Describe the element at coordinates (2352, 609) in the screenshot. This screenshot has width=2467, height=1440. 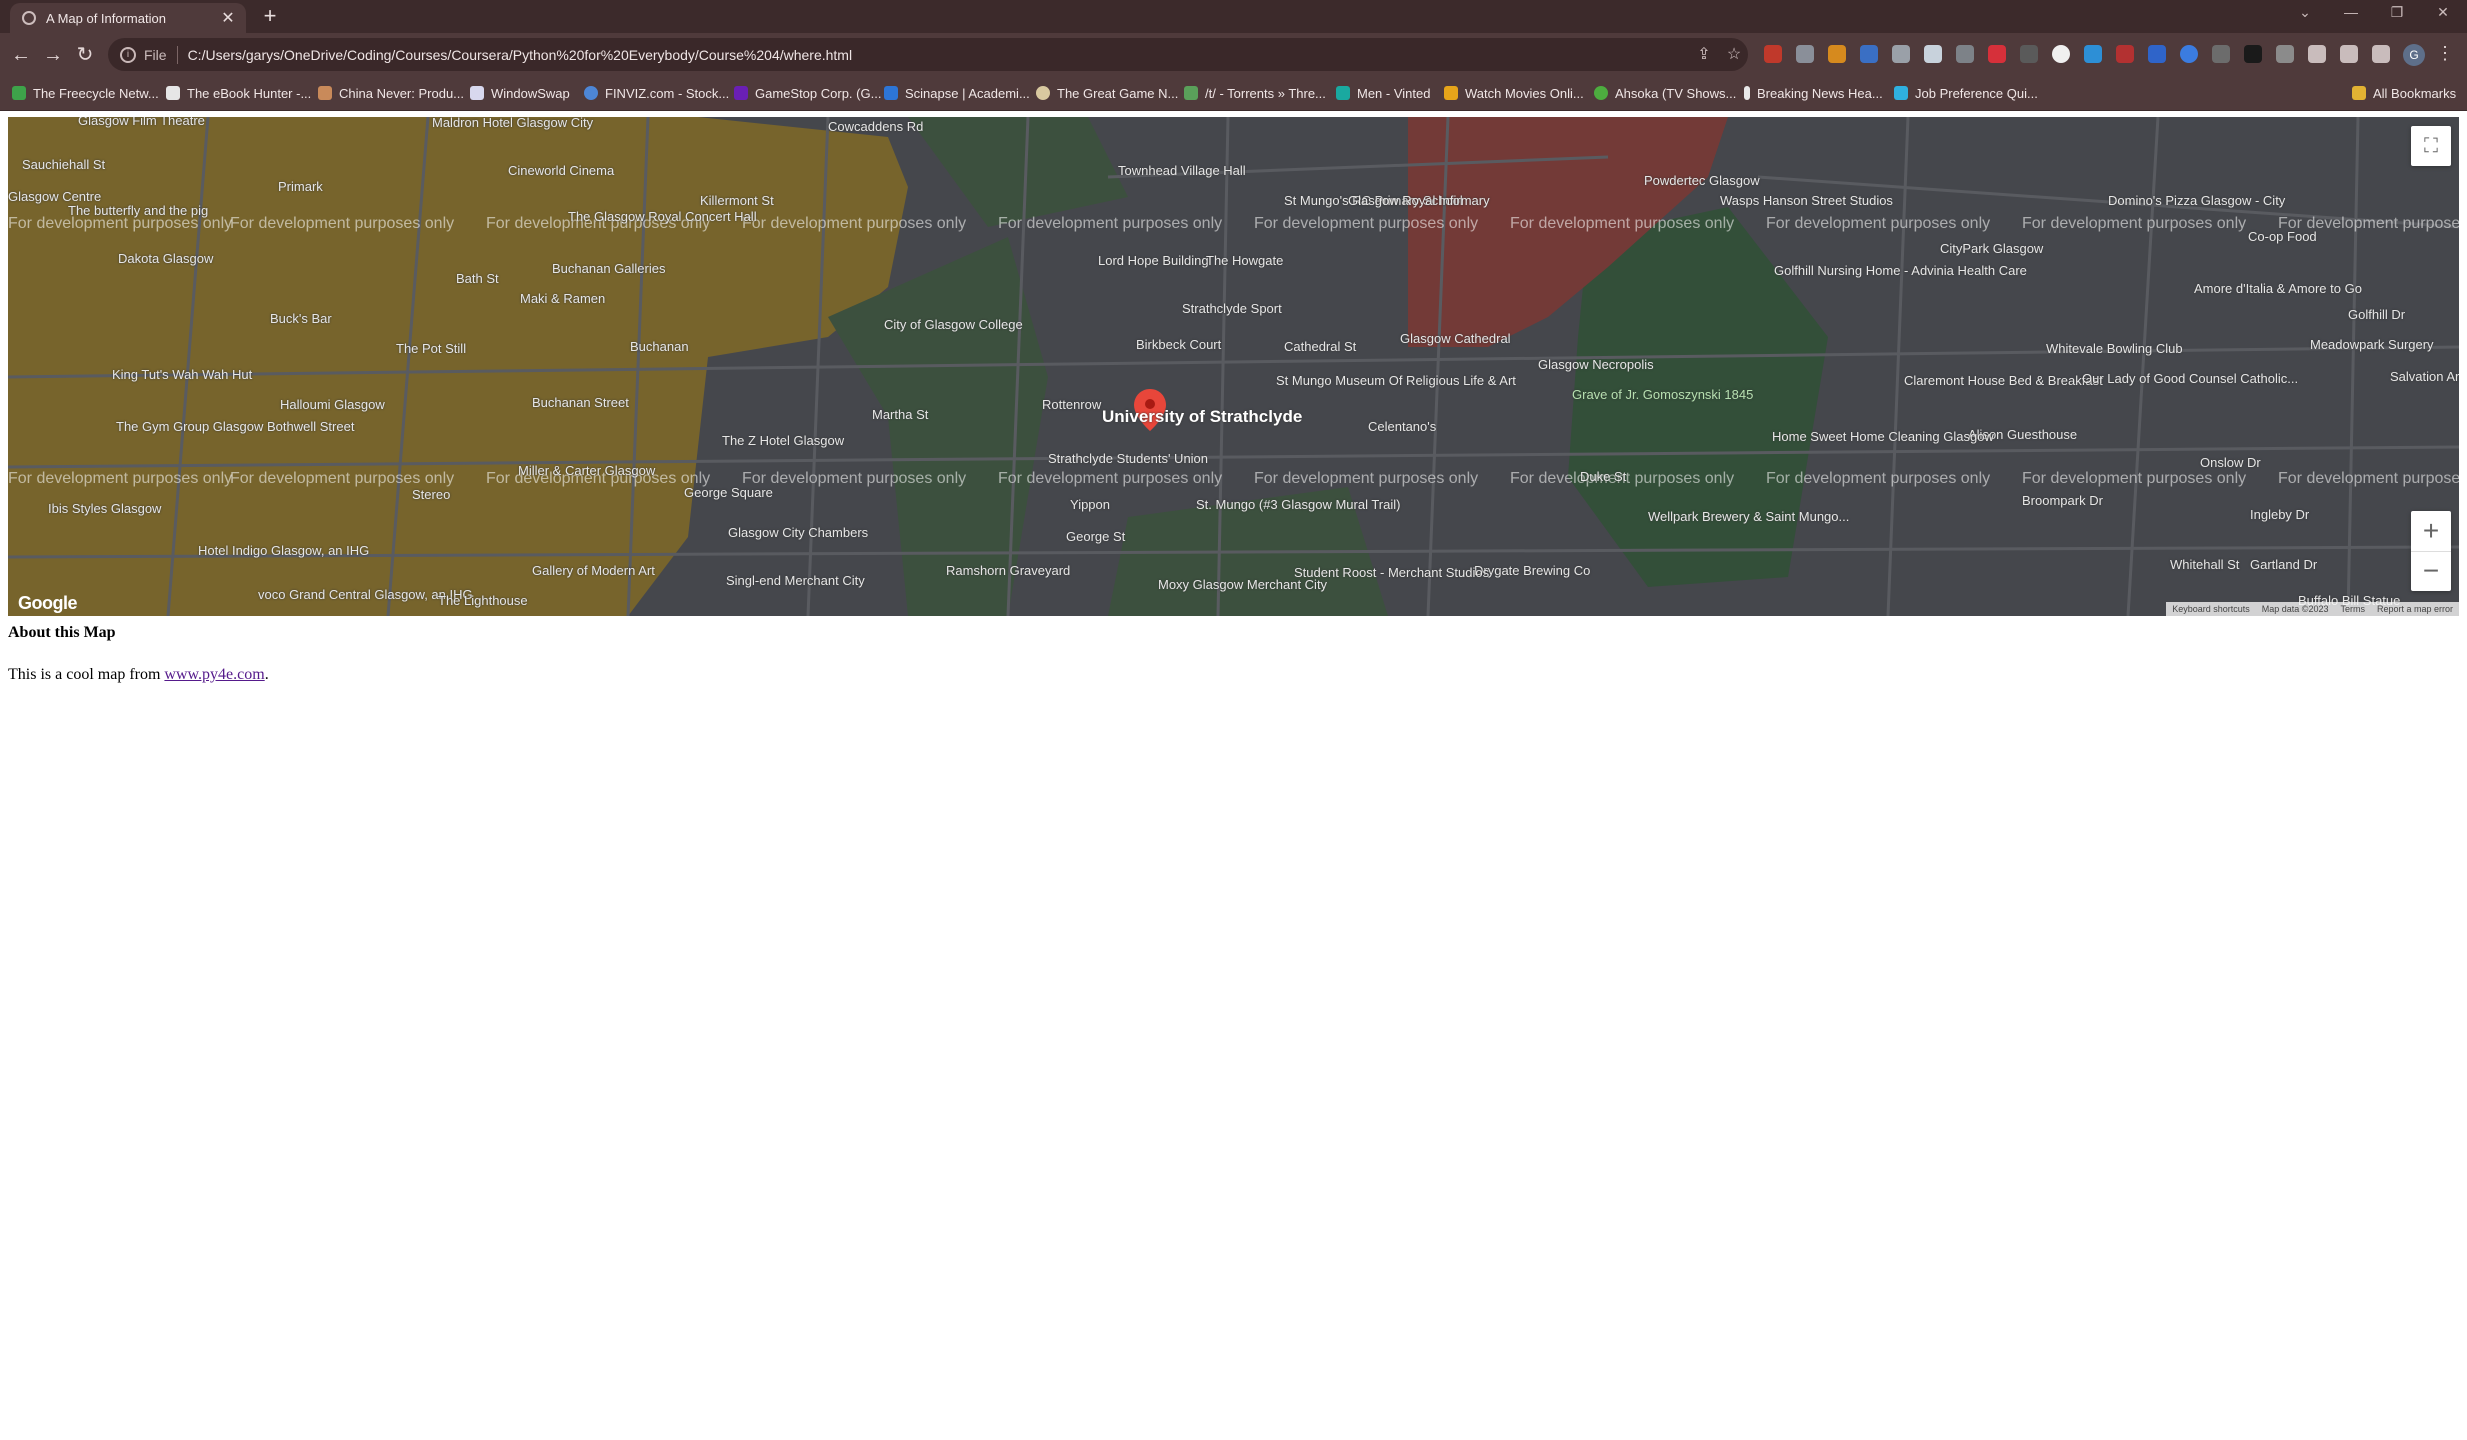
I see `terms-link: Terms` at that location.